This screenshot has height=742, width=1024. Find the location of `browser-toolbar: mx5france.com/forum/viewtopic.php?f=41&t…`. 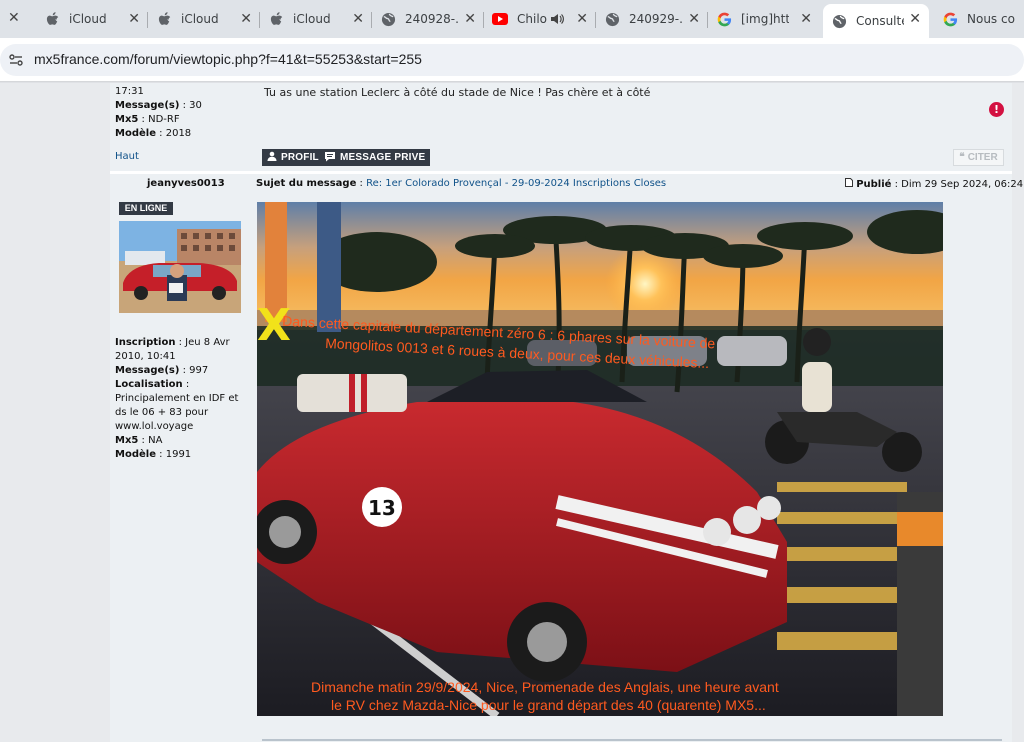

browser-toolbar: mx5france.com/forum/viewtopic.php?f=41&t… is located at coordinates (512, 60).